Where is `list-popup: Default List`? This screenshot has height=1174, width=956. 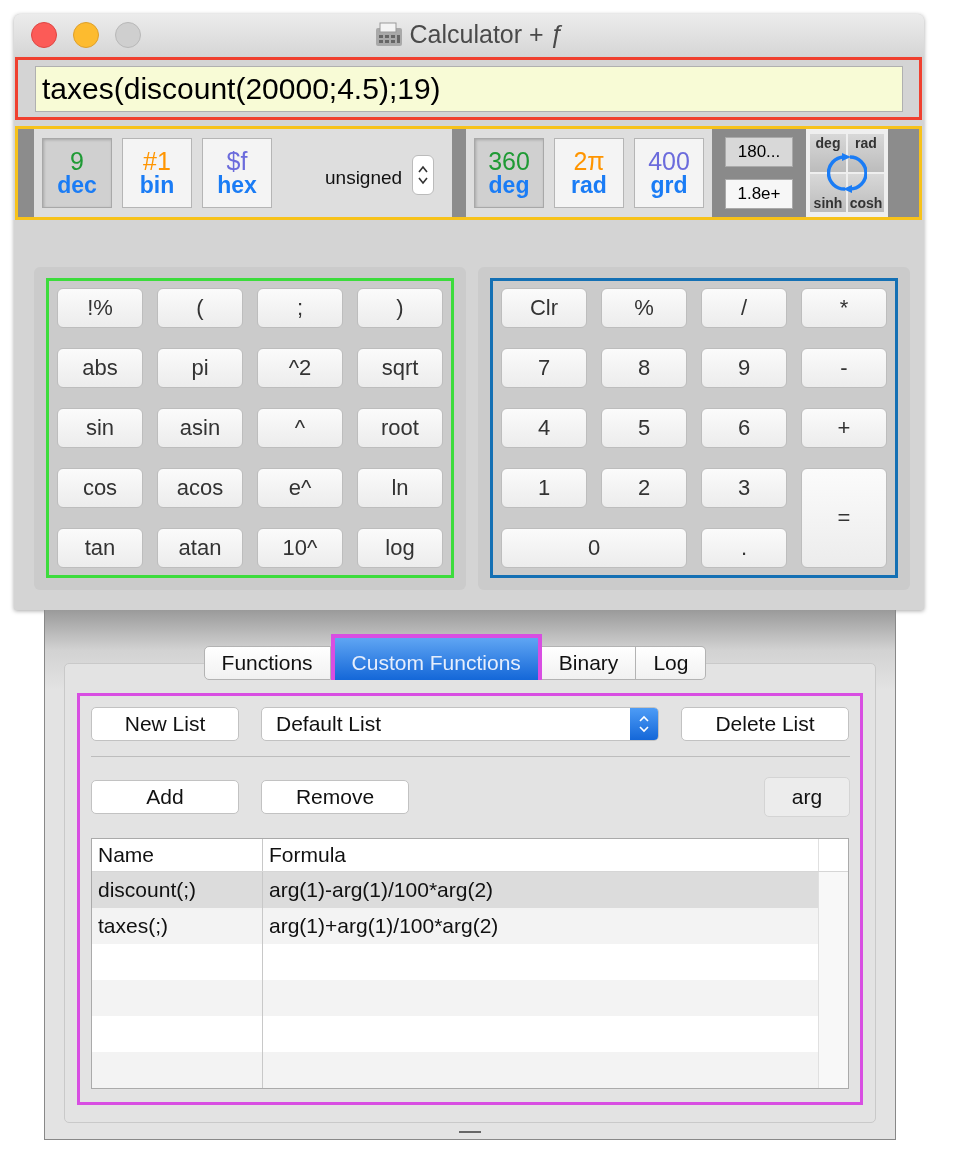 list-popup: Default List is located at coordinates (460, 724).